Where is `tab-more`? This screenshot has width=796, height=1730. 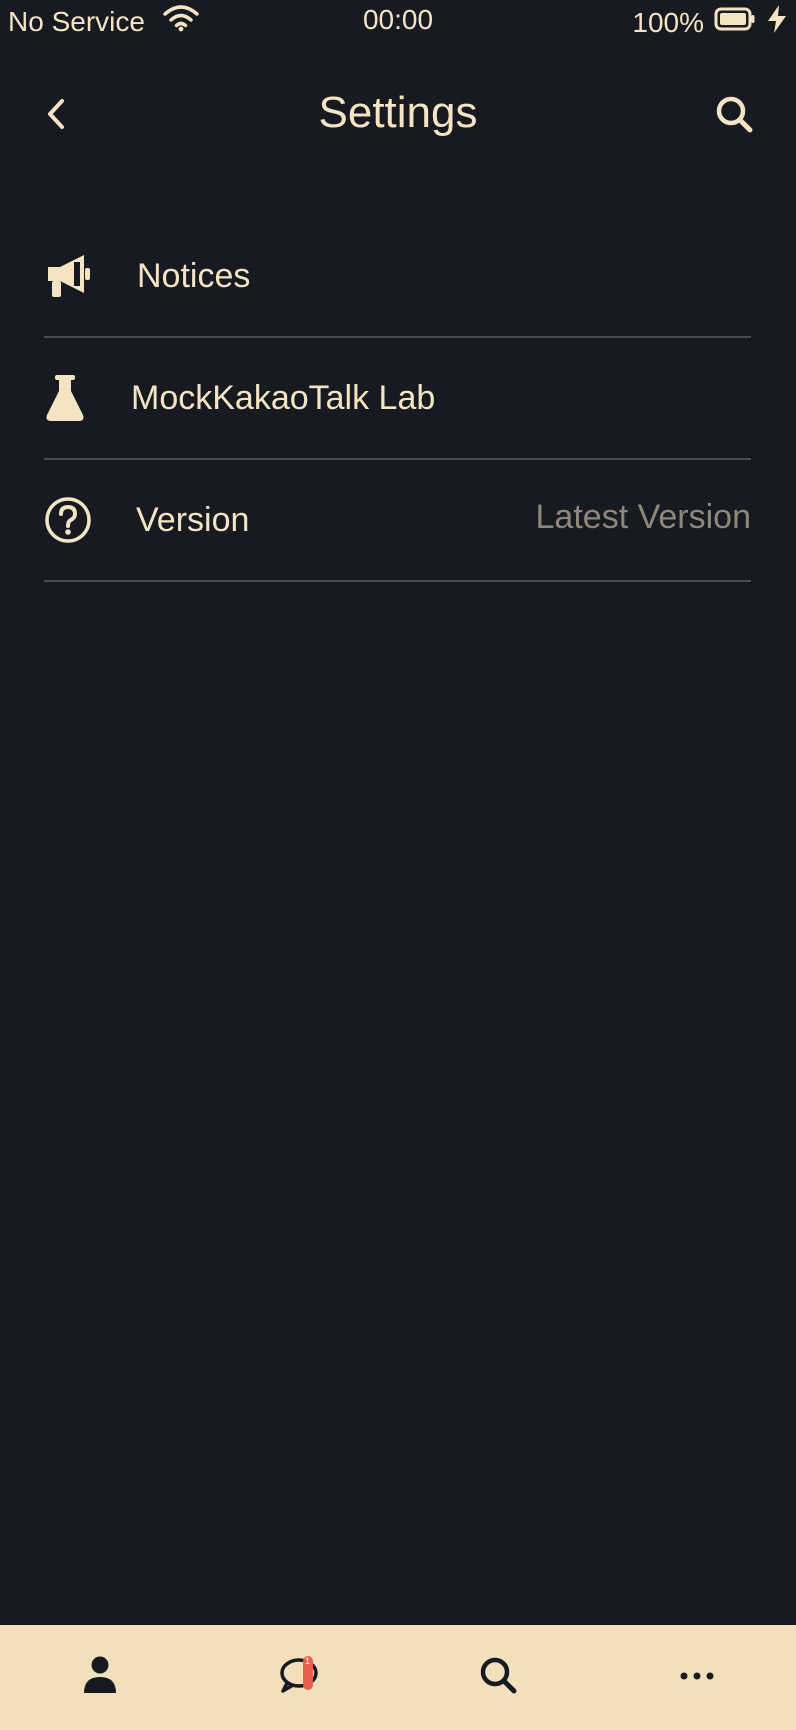 tab-more is located at coordinates (697, 1678).